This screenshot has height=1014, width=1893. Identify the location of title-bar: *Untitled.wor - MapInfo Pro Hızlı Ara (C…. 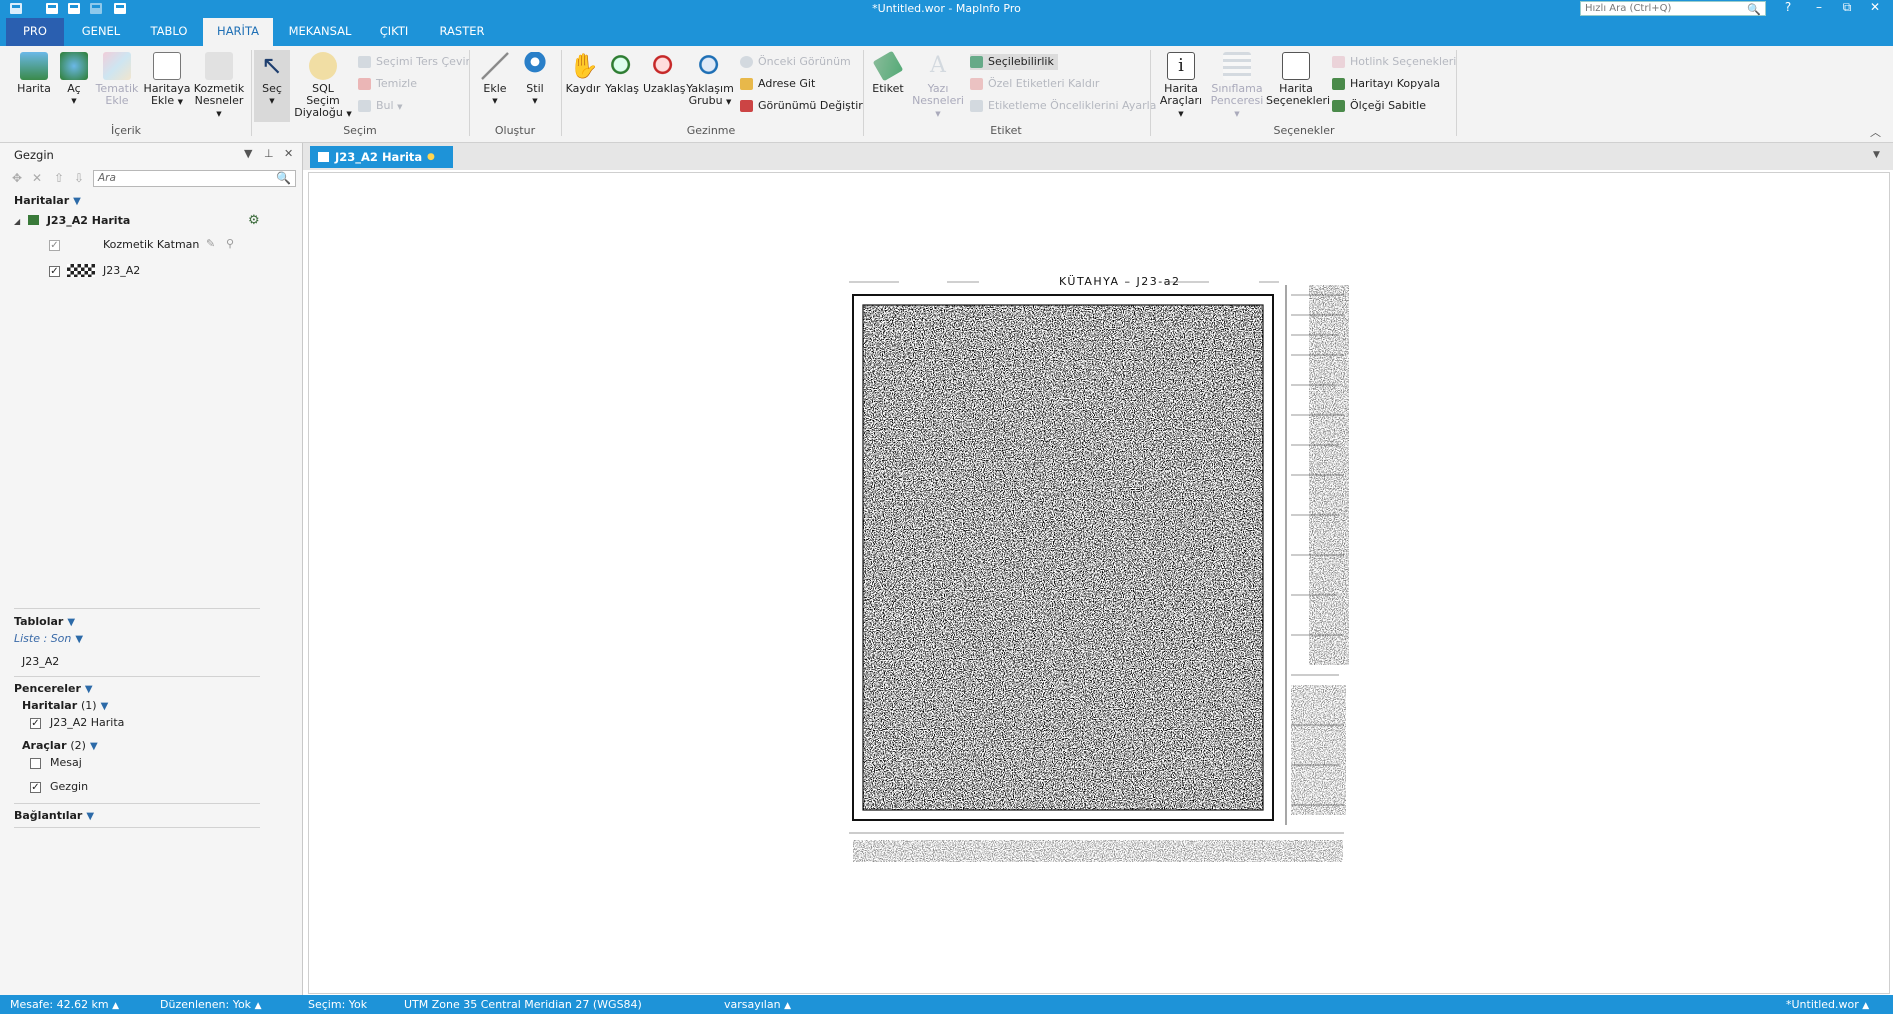
(946, 9).